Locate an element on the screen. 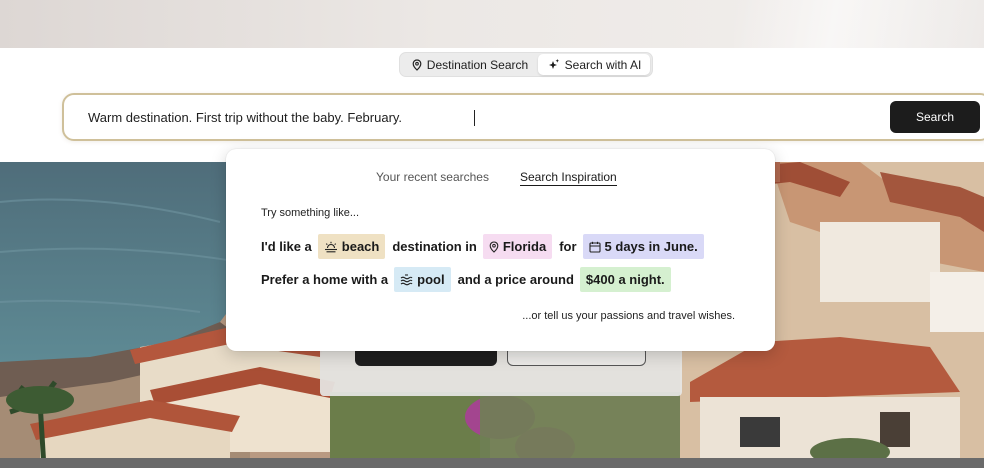 The height and width of the screenshot is (468, 984). chip-beach: beach is located at coordinates (351, 246).